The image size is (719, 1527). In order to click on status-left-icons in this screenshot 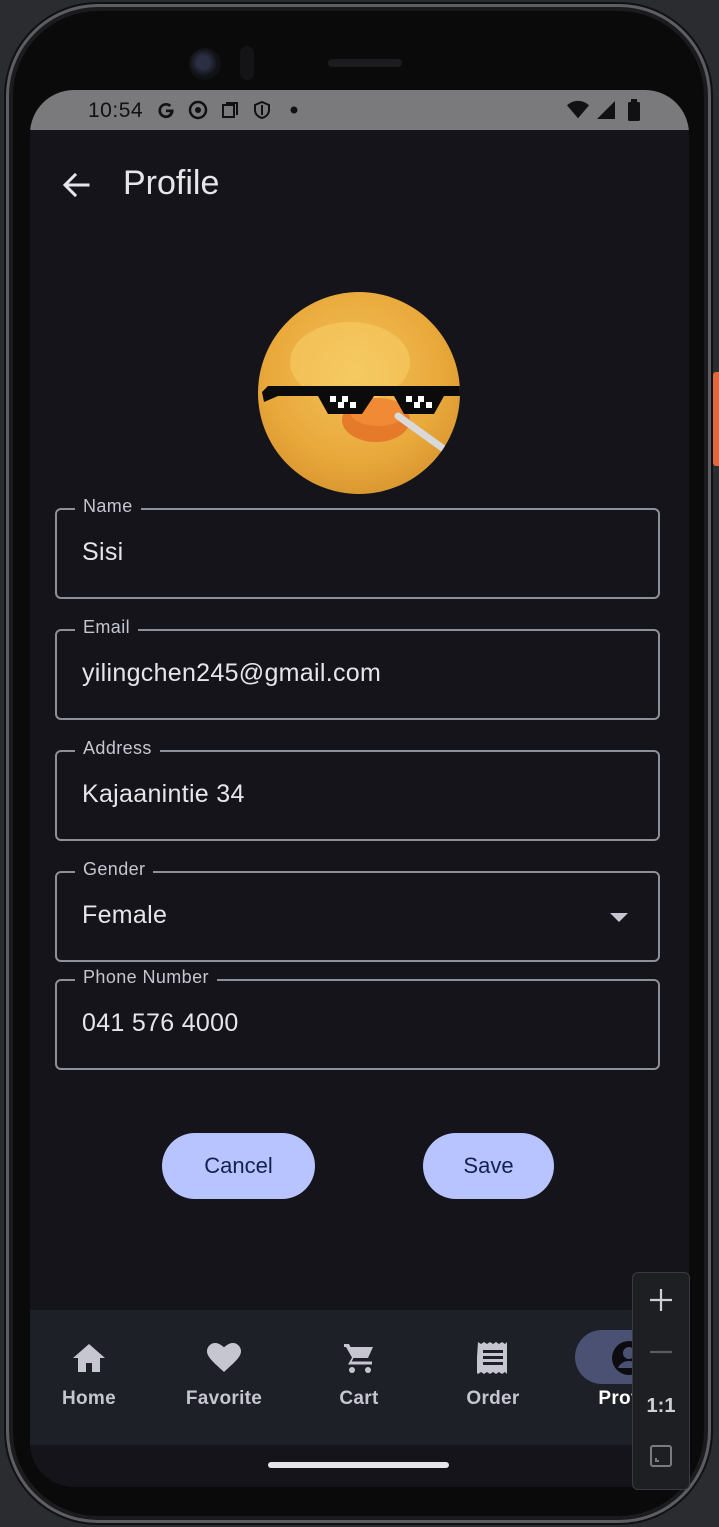, I will do `click(230, 110)`.